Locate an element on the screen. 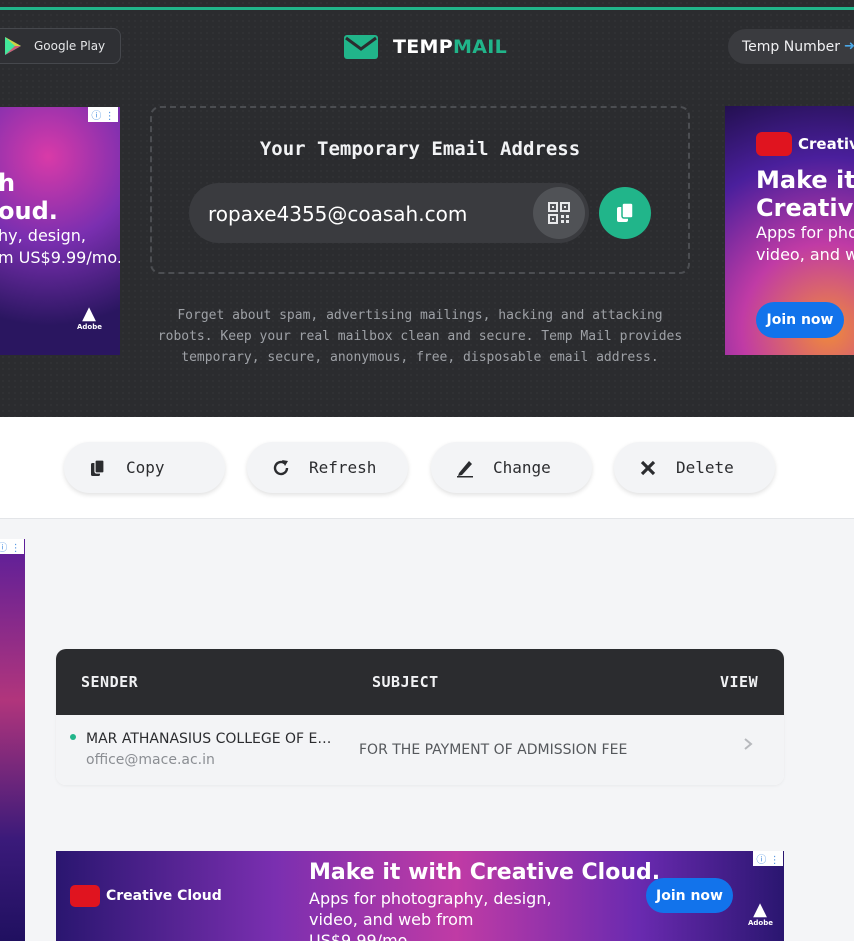 This screenshot has height=941, width=854. action-bar: Copy Refresh Change Delete is located at coordinates (427, 468).